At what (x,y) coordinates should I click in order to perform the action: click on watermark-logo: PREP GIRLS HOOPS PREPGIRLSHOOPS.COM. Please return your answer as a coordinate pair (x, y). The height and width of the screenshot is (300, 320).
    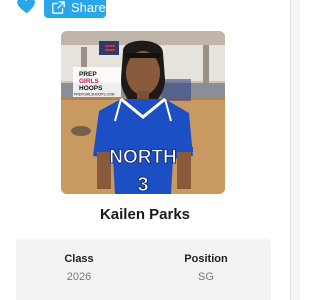
    Looking at the image, I should click on (97, 82).